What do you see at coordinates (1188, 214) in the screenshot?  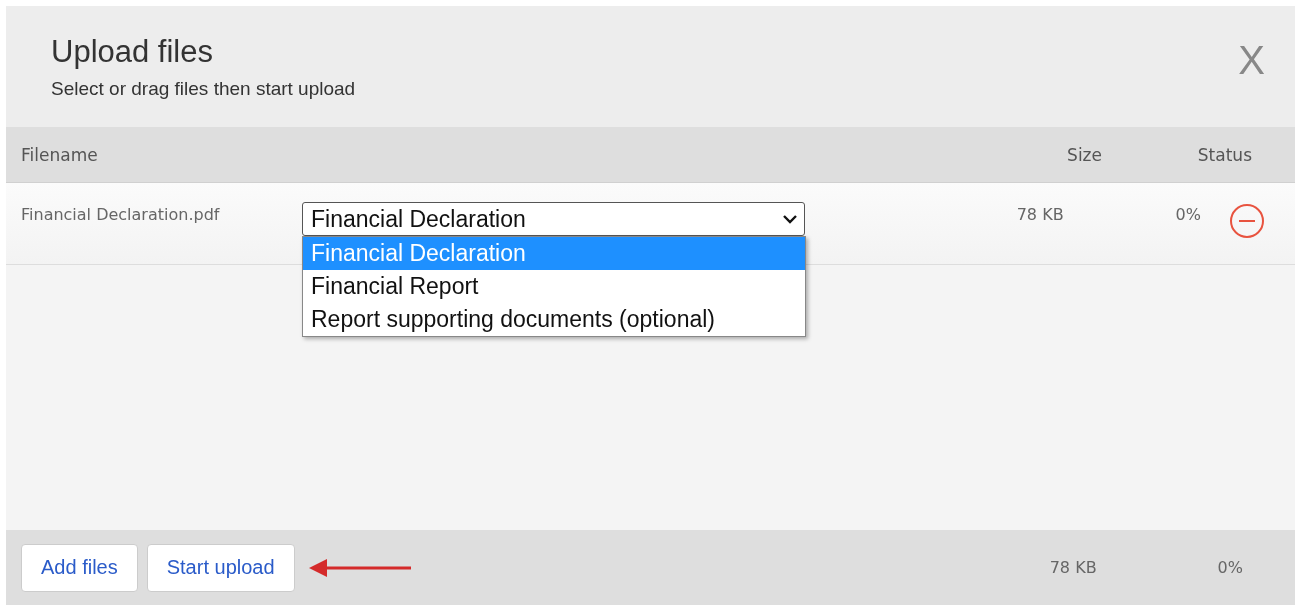 I see `upload-status: 0%` at bounding box center [1188, 214].